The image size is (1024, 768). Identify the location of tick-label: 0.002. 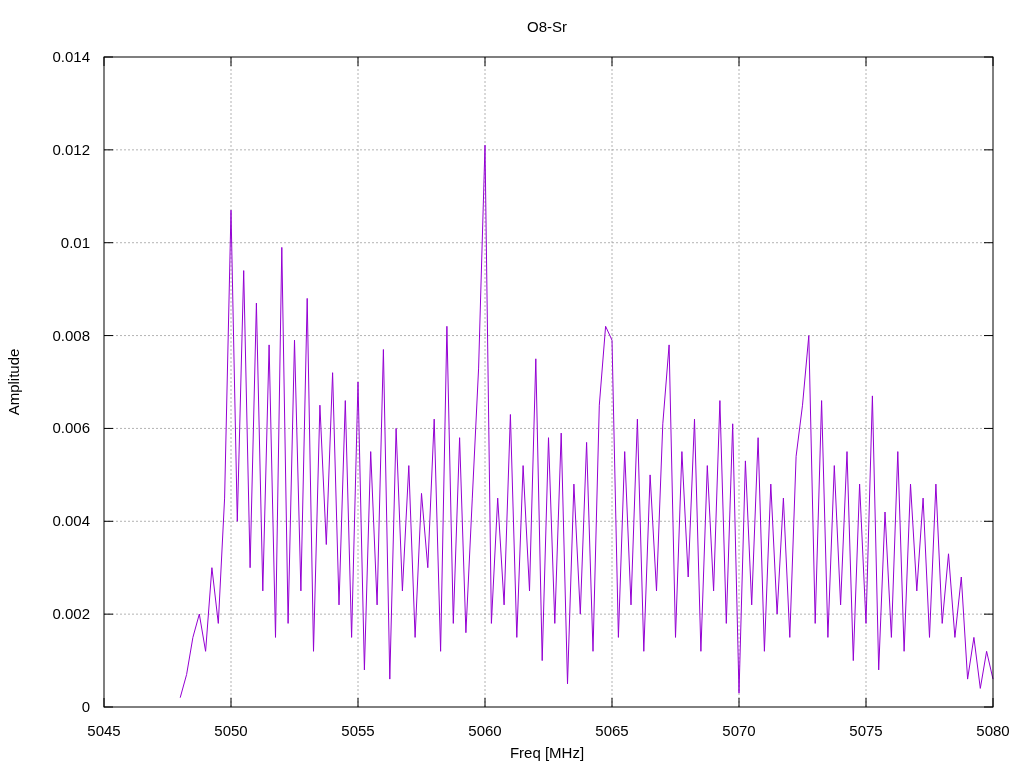
(71, 614).